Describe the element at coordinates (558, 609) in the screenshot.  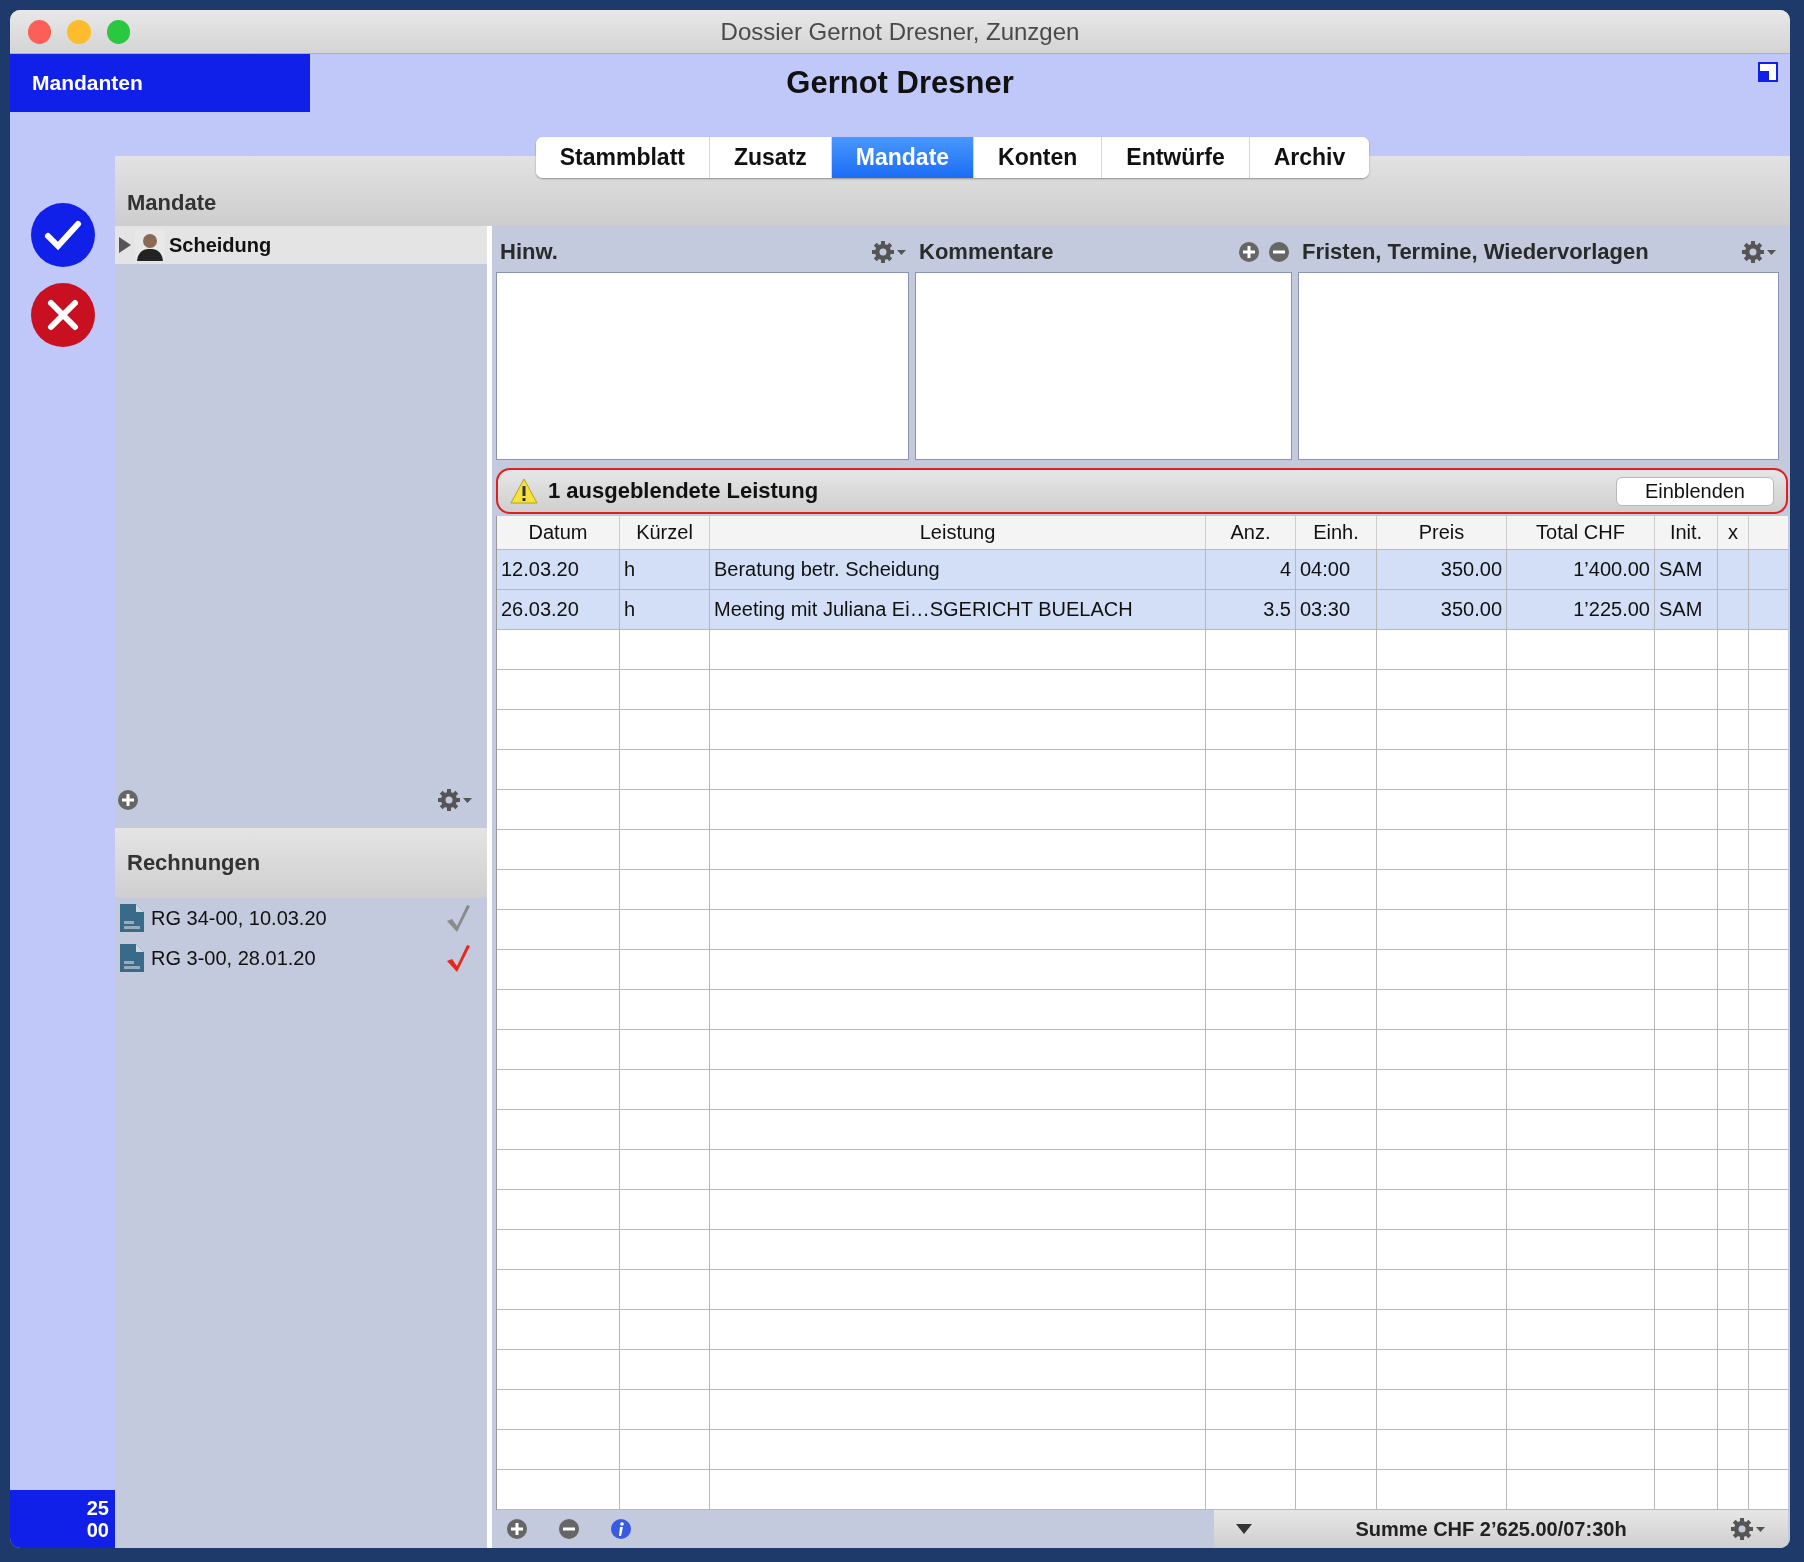
I see `table-cell: 26.03.20` at that location.